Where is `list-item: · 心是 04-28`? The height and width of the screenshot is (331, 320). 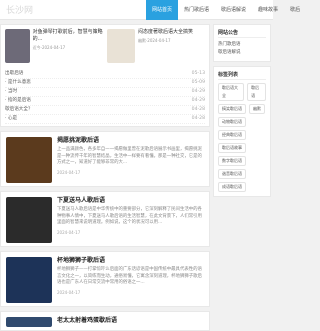 list-item: · 心是 04-28 is located at coordinates (105, 119).